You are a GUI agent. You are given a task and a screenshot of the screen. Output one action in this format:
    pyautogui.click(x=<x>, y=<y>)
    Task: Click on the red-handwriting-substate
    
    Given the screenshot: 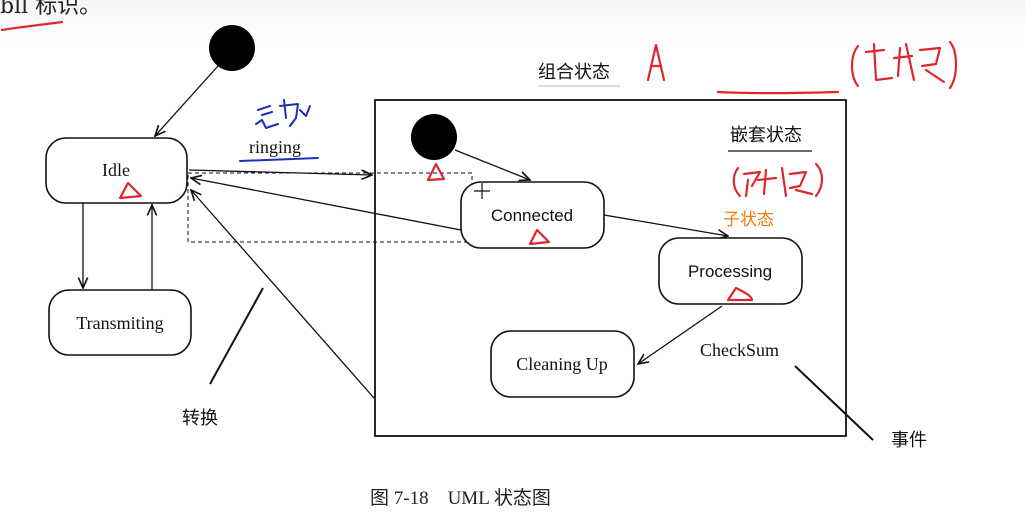 What is the action you would take?
    pyautogui.click(x=778, y=180)
    